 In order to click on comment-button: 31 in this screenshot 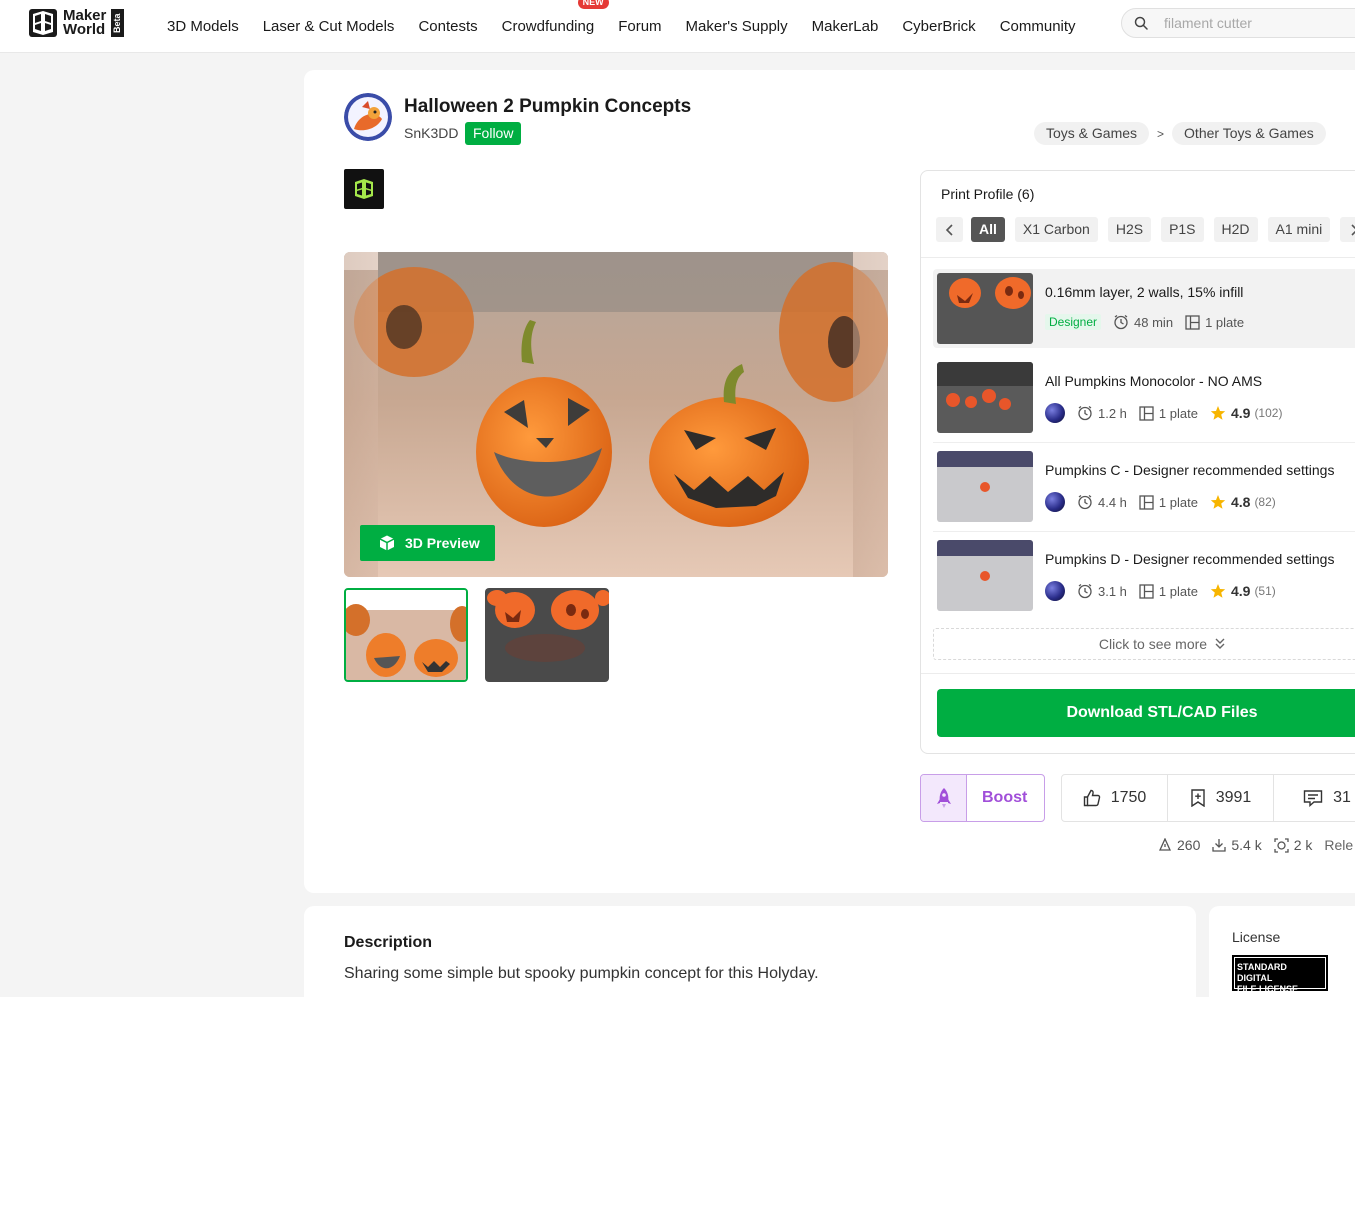, I will do `click(1314, 798)`.